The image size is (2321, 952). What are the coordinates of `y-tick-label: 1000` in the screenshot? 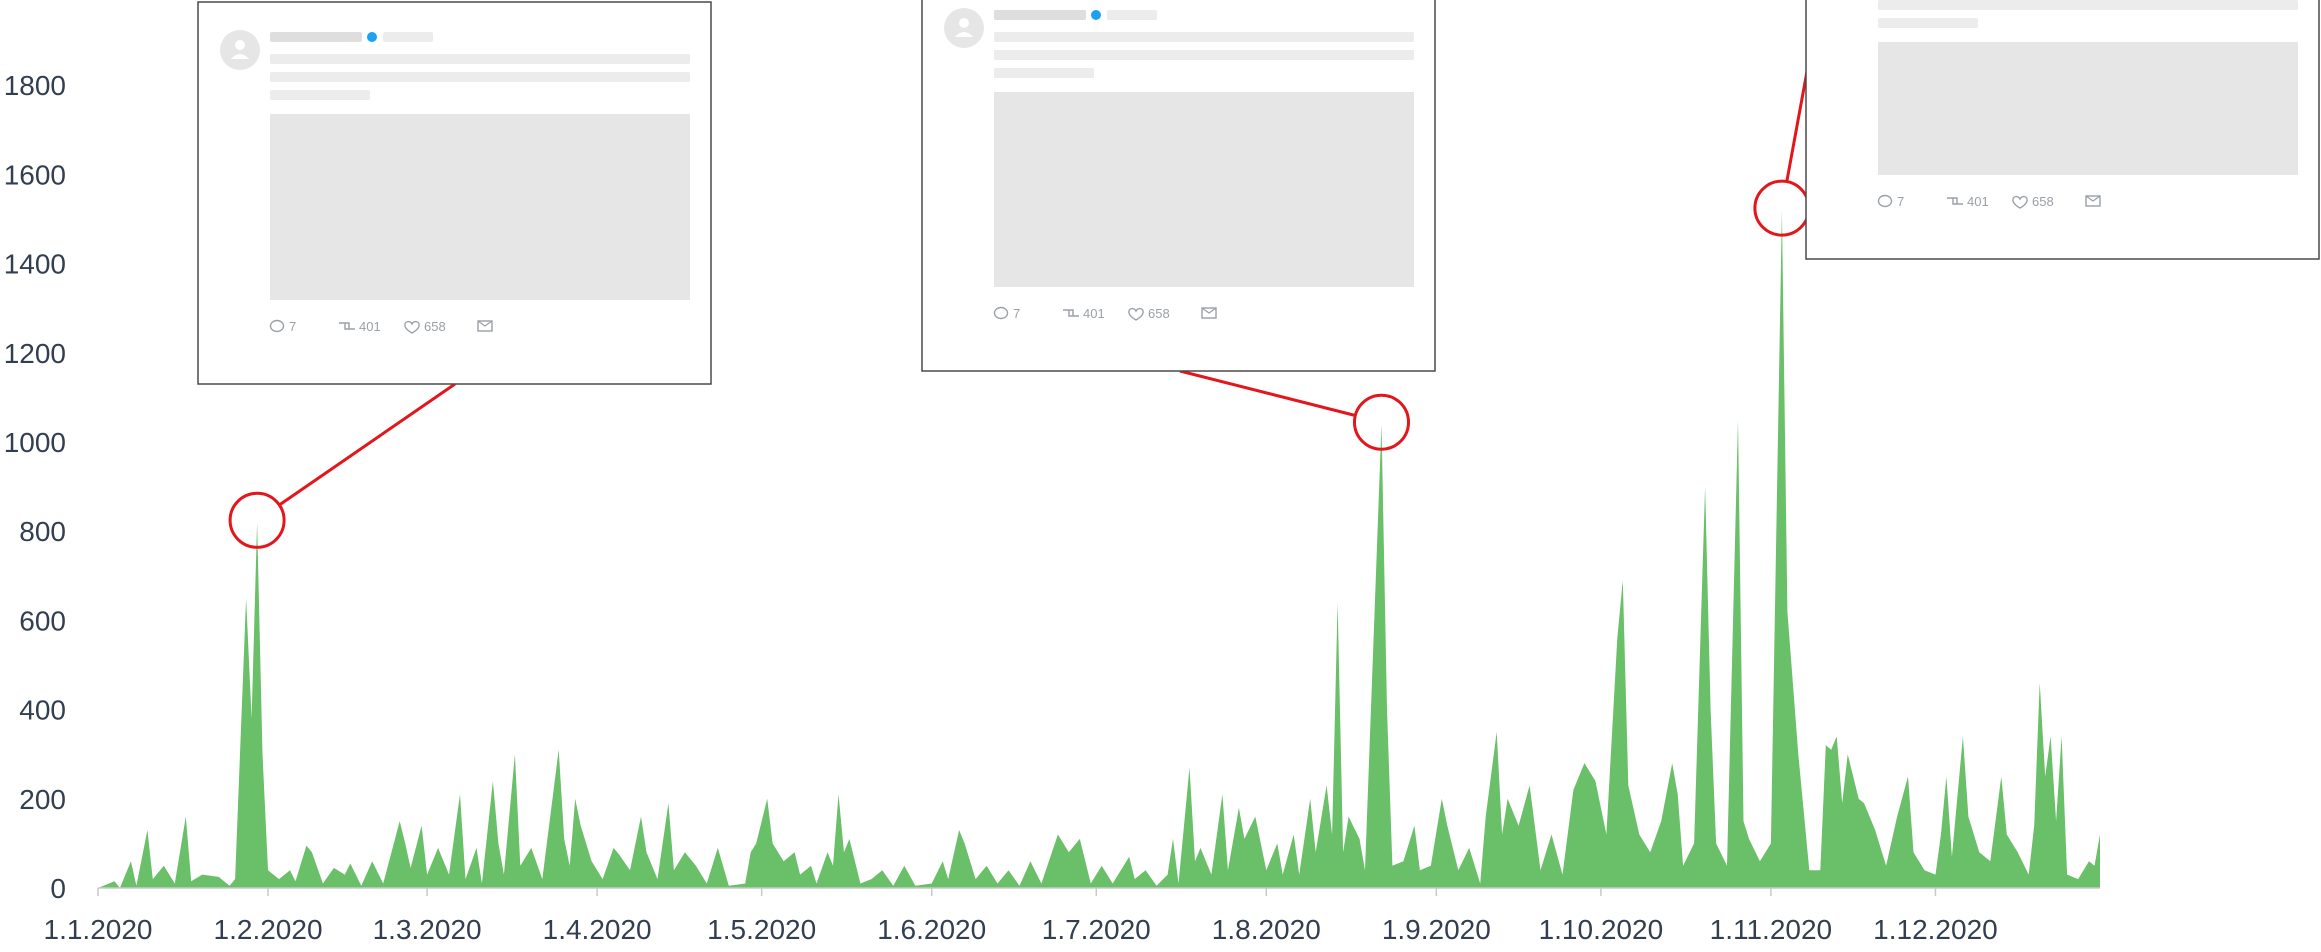 It's located at (35, 442).